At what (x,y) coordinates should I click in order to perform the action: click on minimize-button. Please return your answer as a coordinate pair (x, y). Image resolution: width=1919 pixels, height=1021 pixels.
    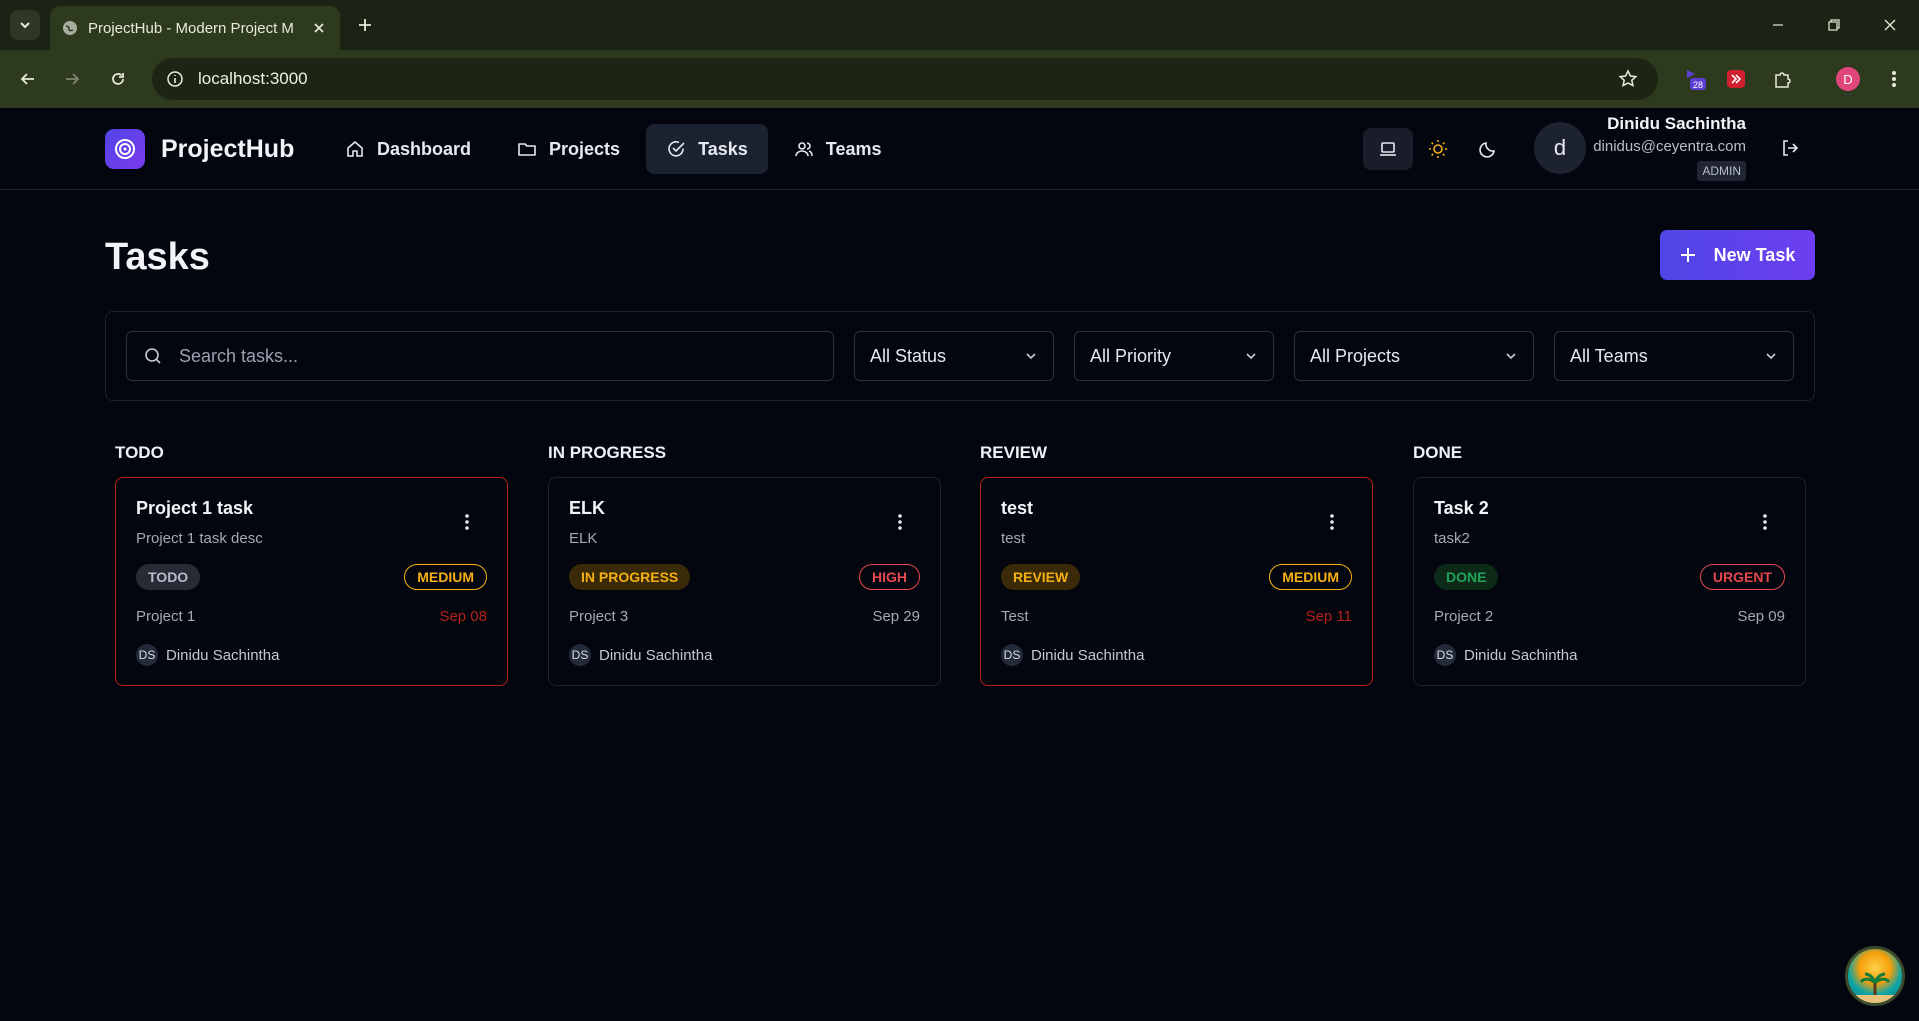
    Looking at the image, I should click on (1778, 25).